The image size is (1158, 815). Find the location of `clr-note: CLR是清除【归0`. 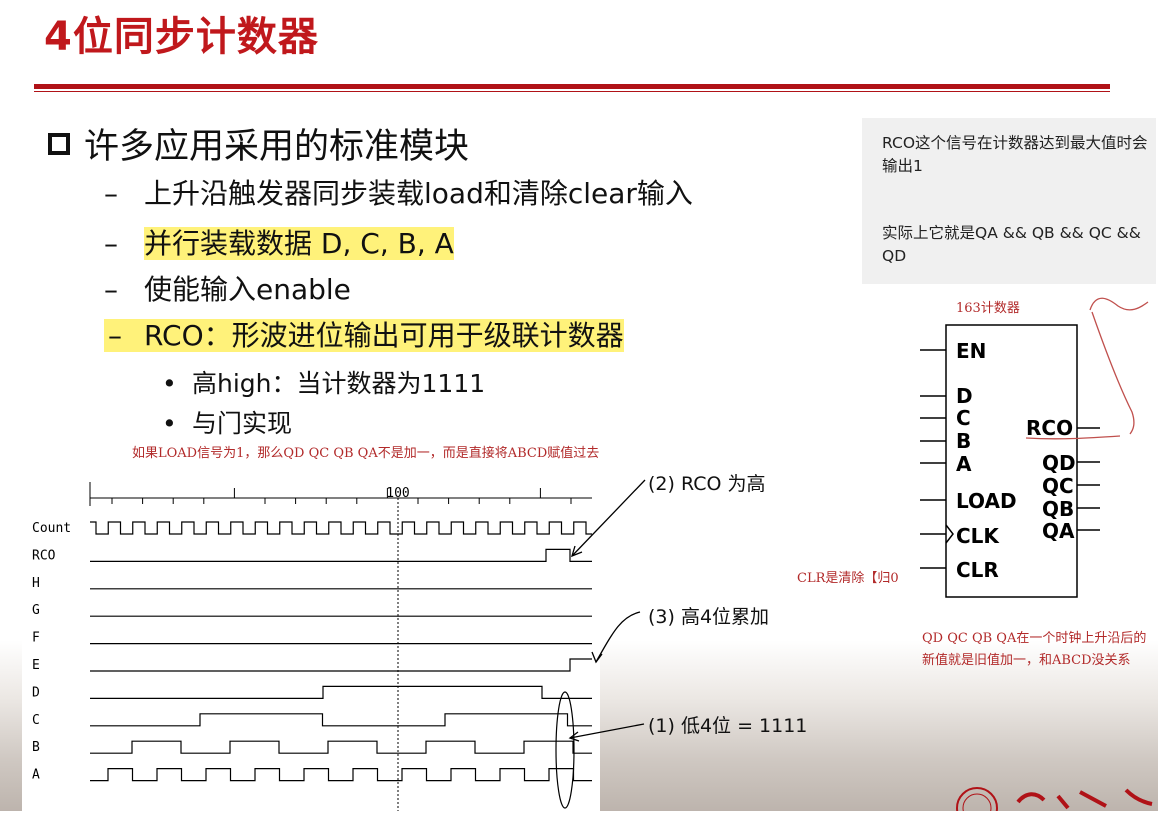

clr-note: CLR是清除【归0 is located at coordinates (848, 578).